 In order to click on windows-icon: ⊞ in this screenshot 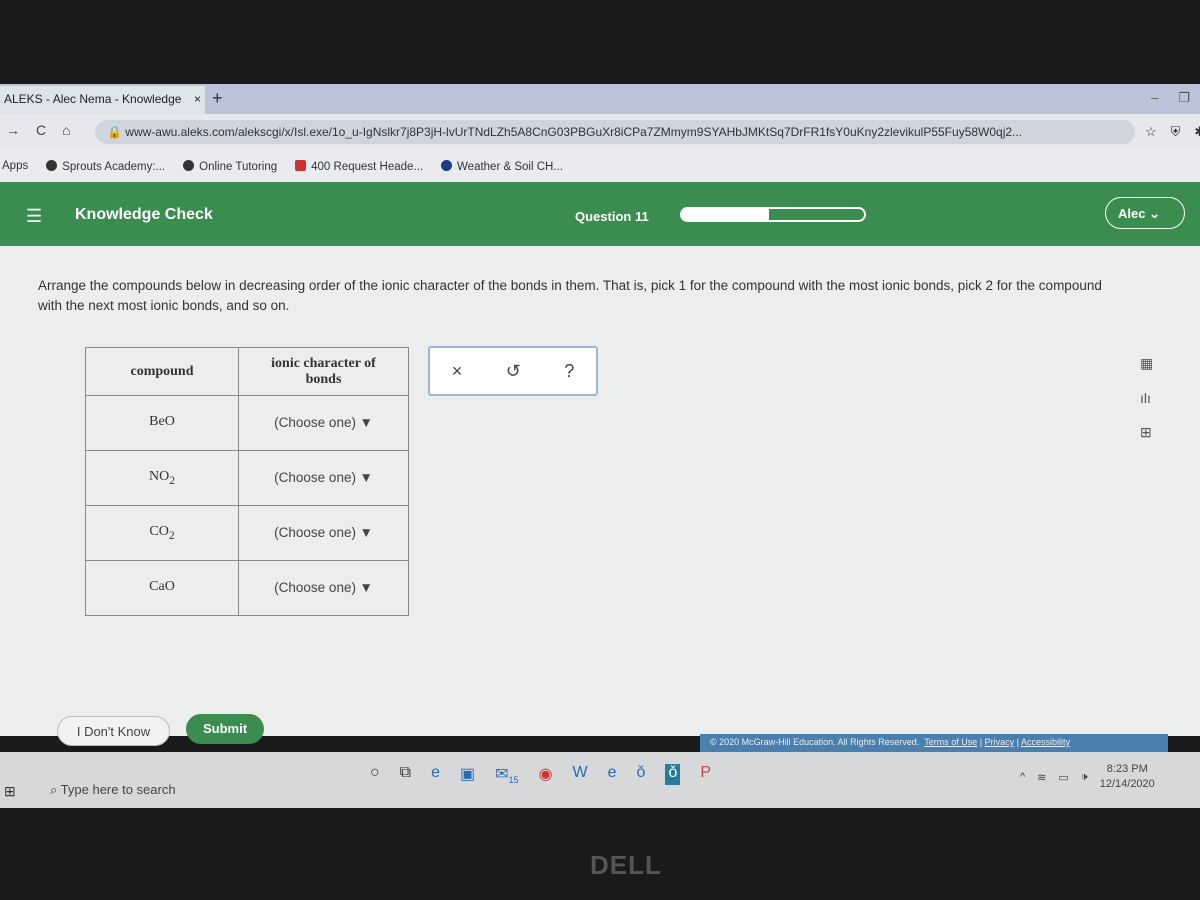, I will do `click(10, 791)`.